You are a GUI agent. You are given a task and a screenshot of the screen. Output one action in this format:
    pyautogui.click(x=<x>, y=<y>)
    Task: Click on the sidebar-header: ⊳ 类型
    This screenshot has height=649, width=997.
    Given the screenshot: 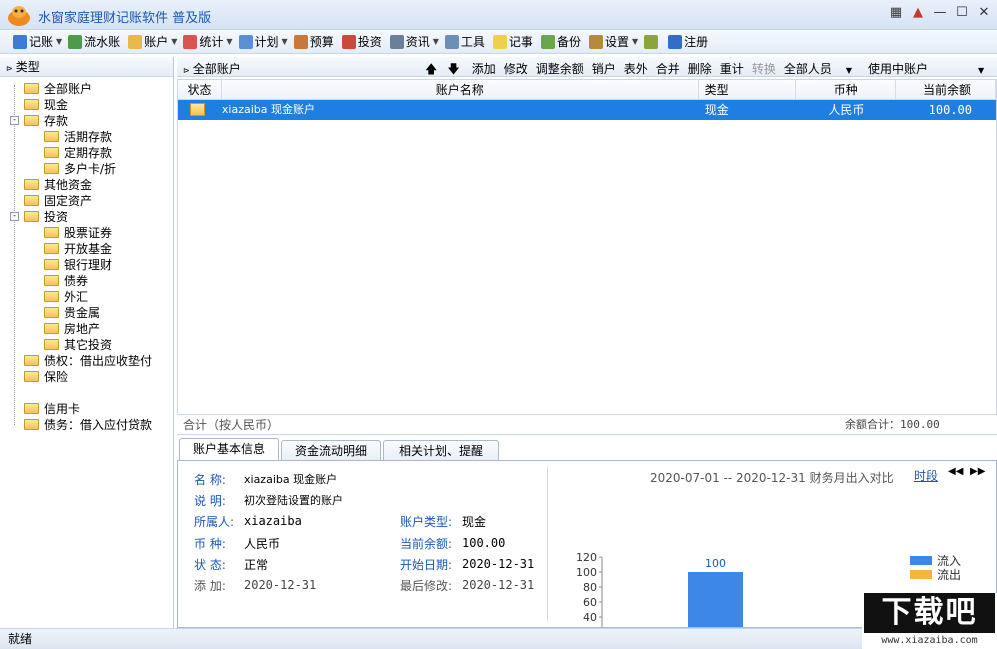 What is the action you would take?
    pyautogui.click(x=86, y=67)
    